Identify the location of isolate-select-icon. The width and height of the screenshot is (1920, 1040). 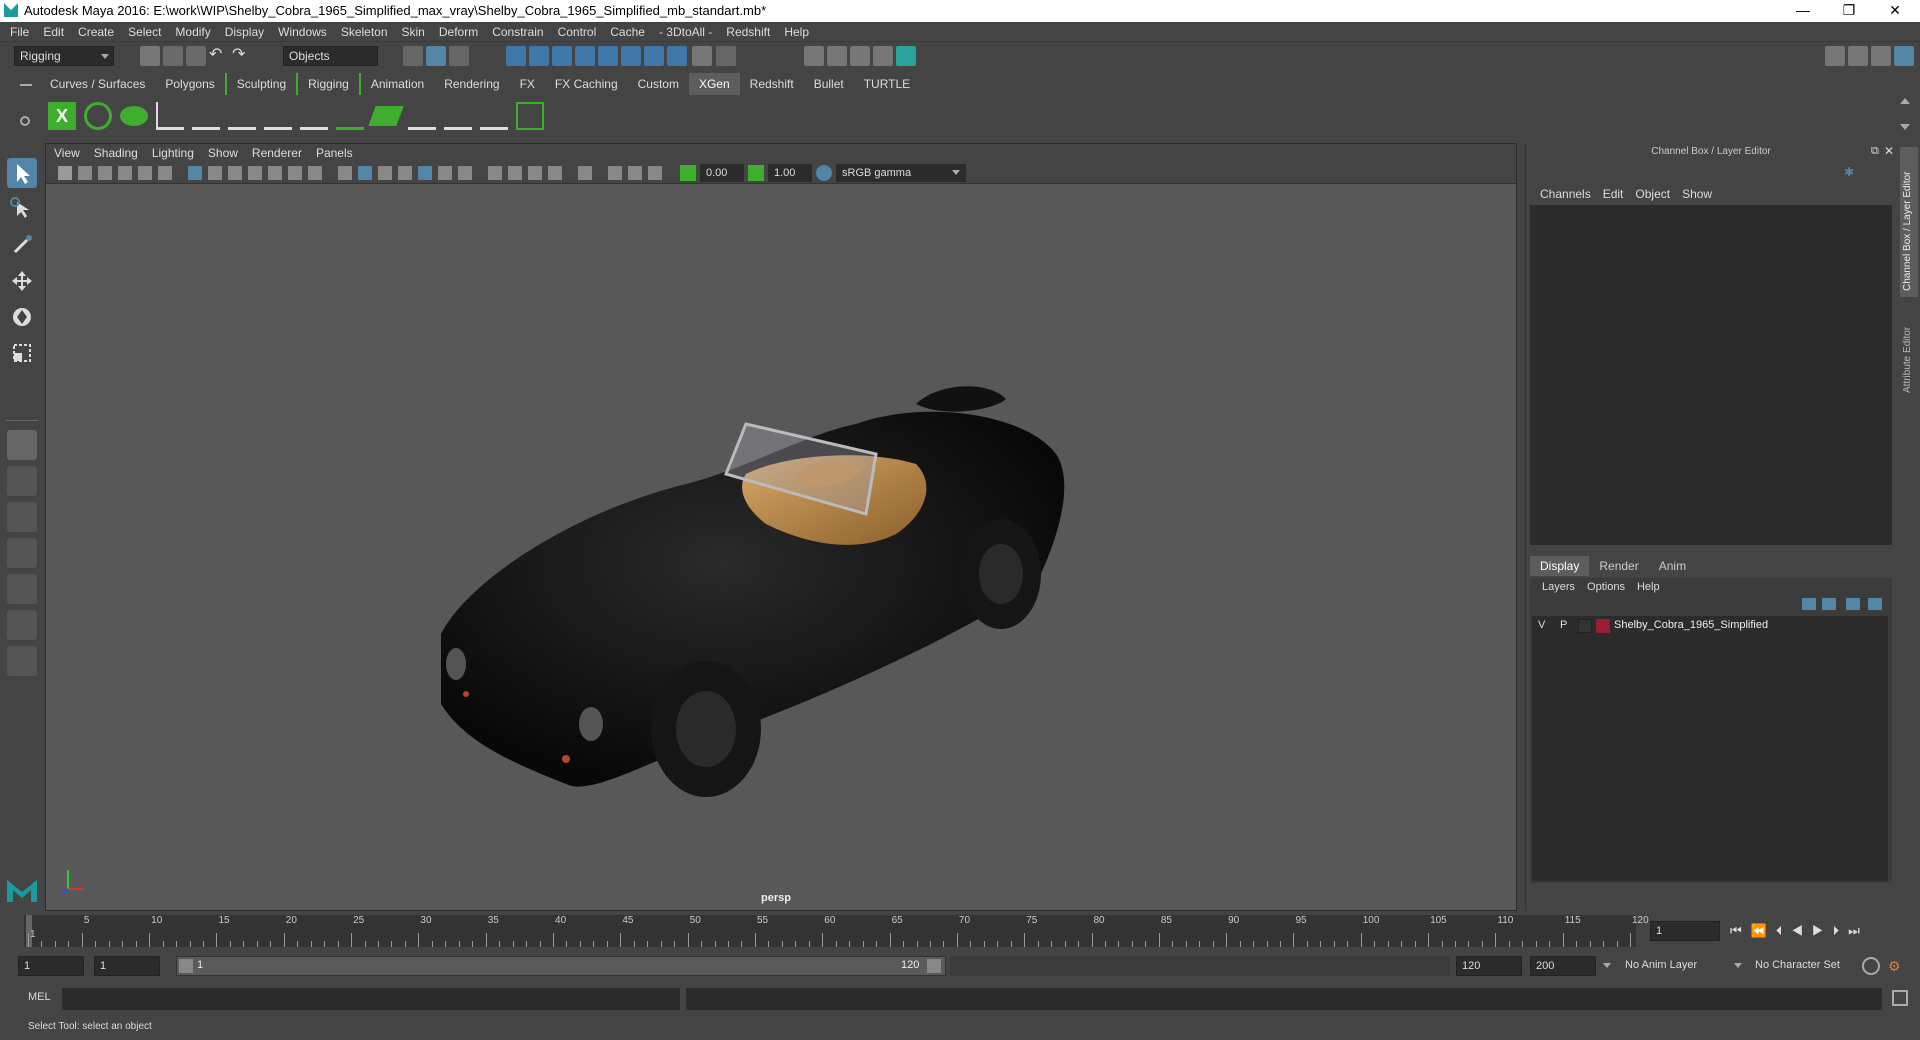
(585, 173).